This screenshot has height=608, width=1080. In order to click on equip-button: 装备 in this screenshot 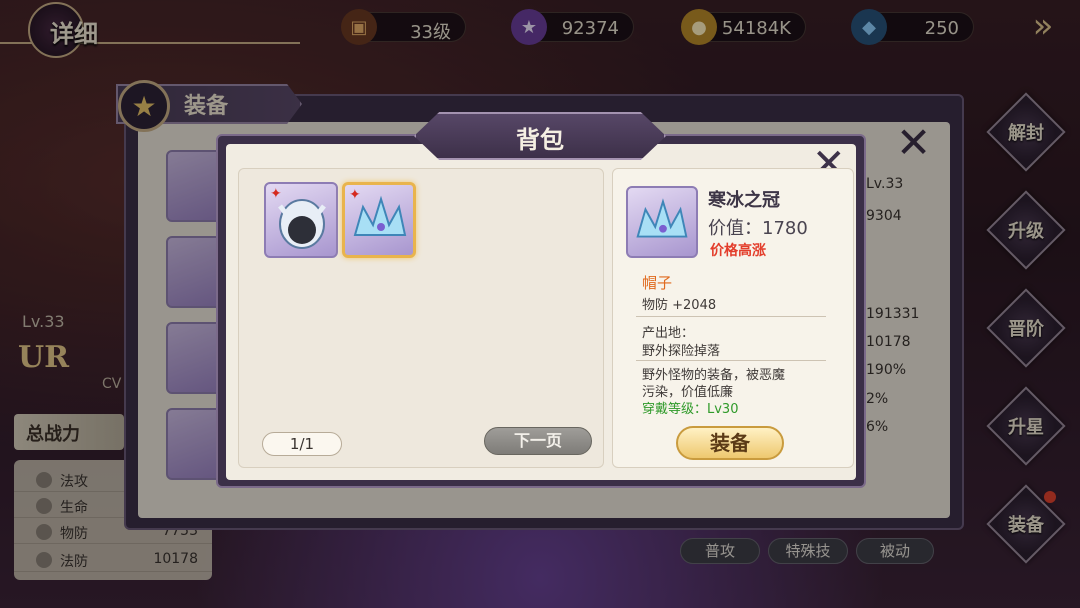, I will do `click(730, 443)`.